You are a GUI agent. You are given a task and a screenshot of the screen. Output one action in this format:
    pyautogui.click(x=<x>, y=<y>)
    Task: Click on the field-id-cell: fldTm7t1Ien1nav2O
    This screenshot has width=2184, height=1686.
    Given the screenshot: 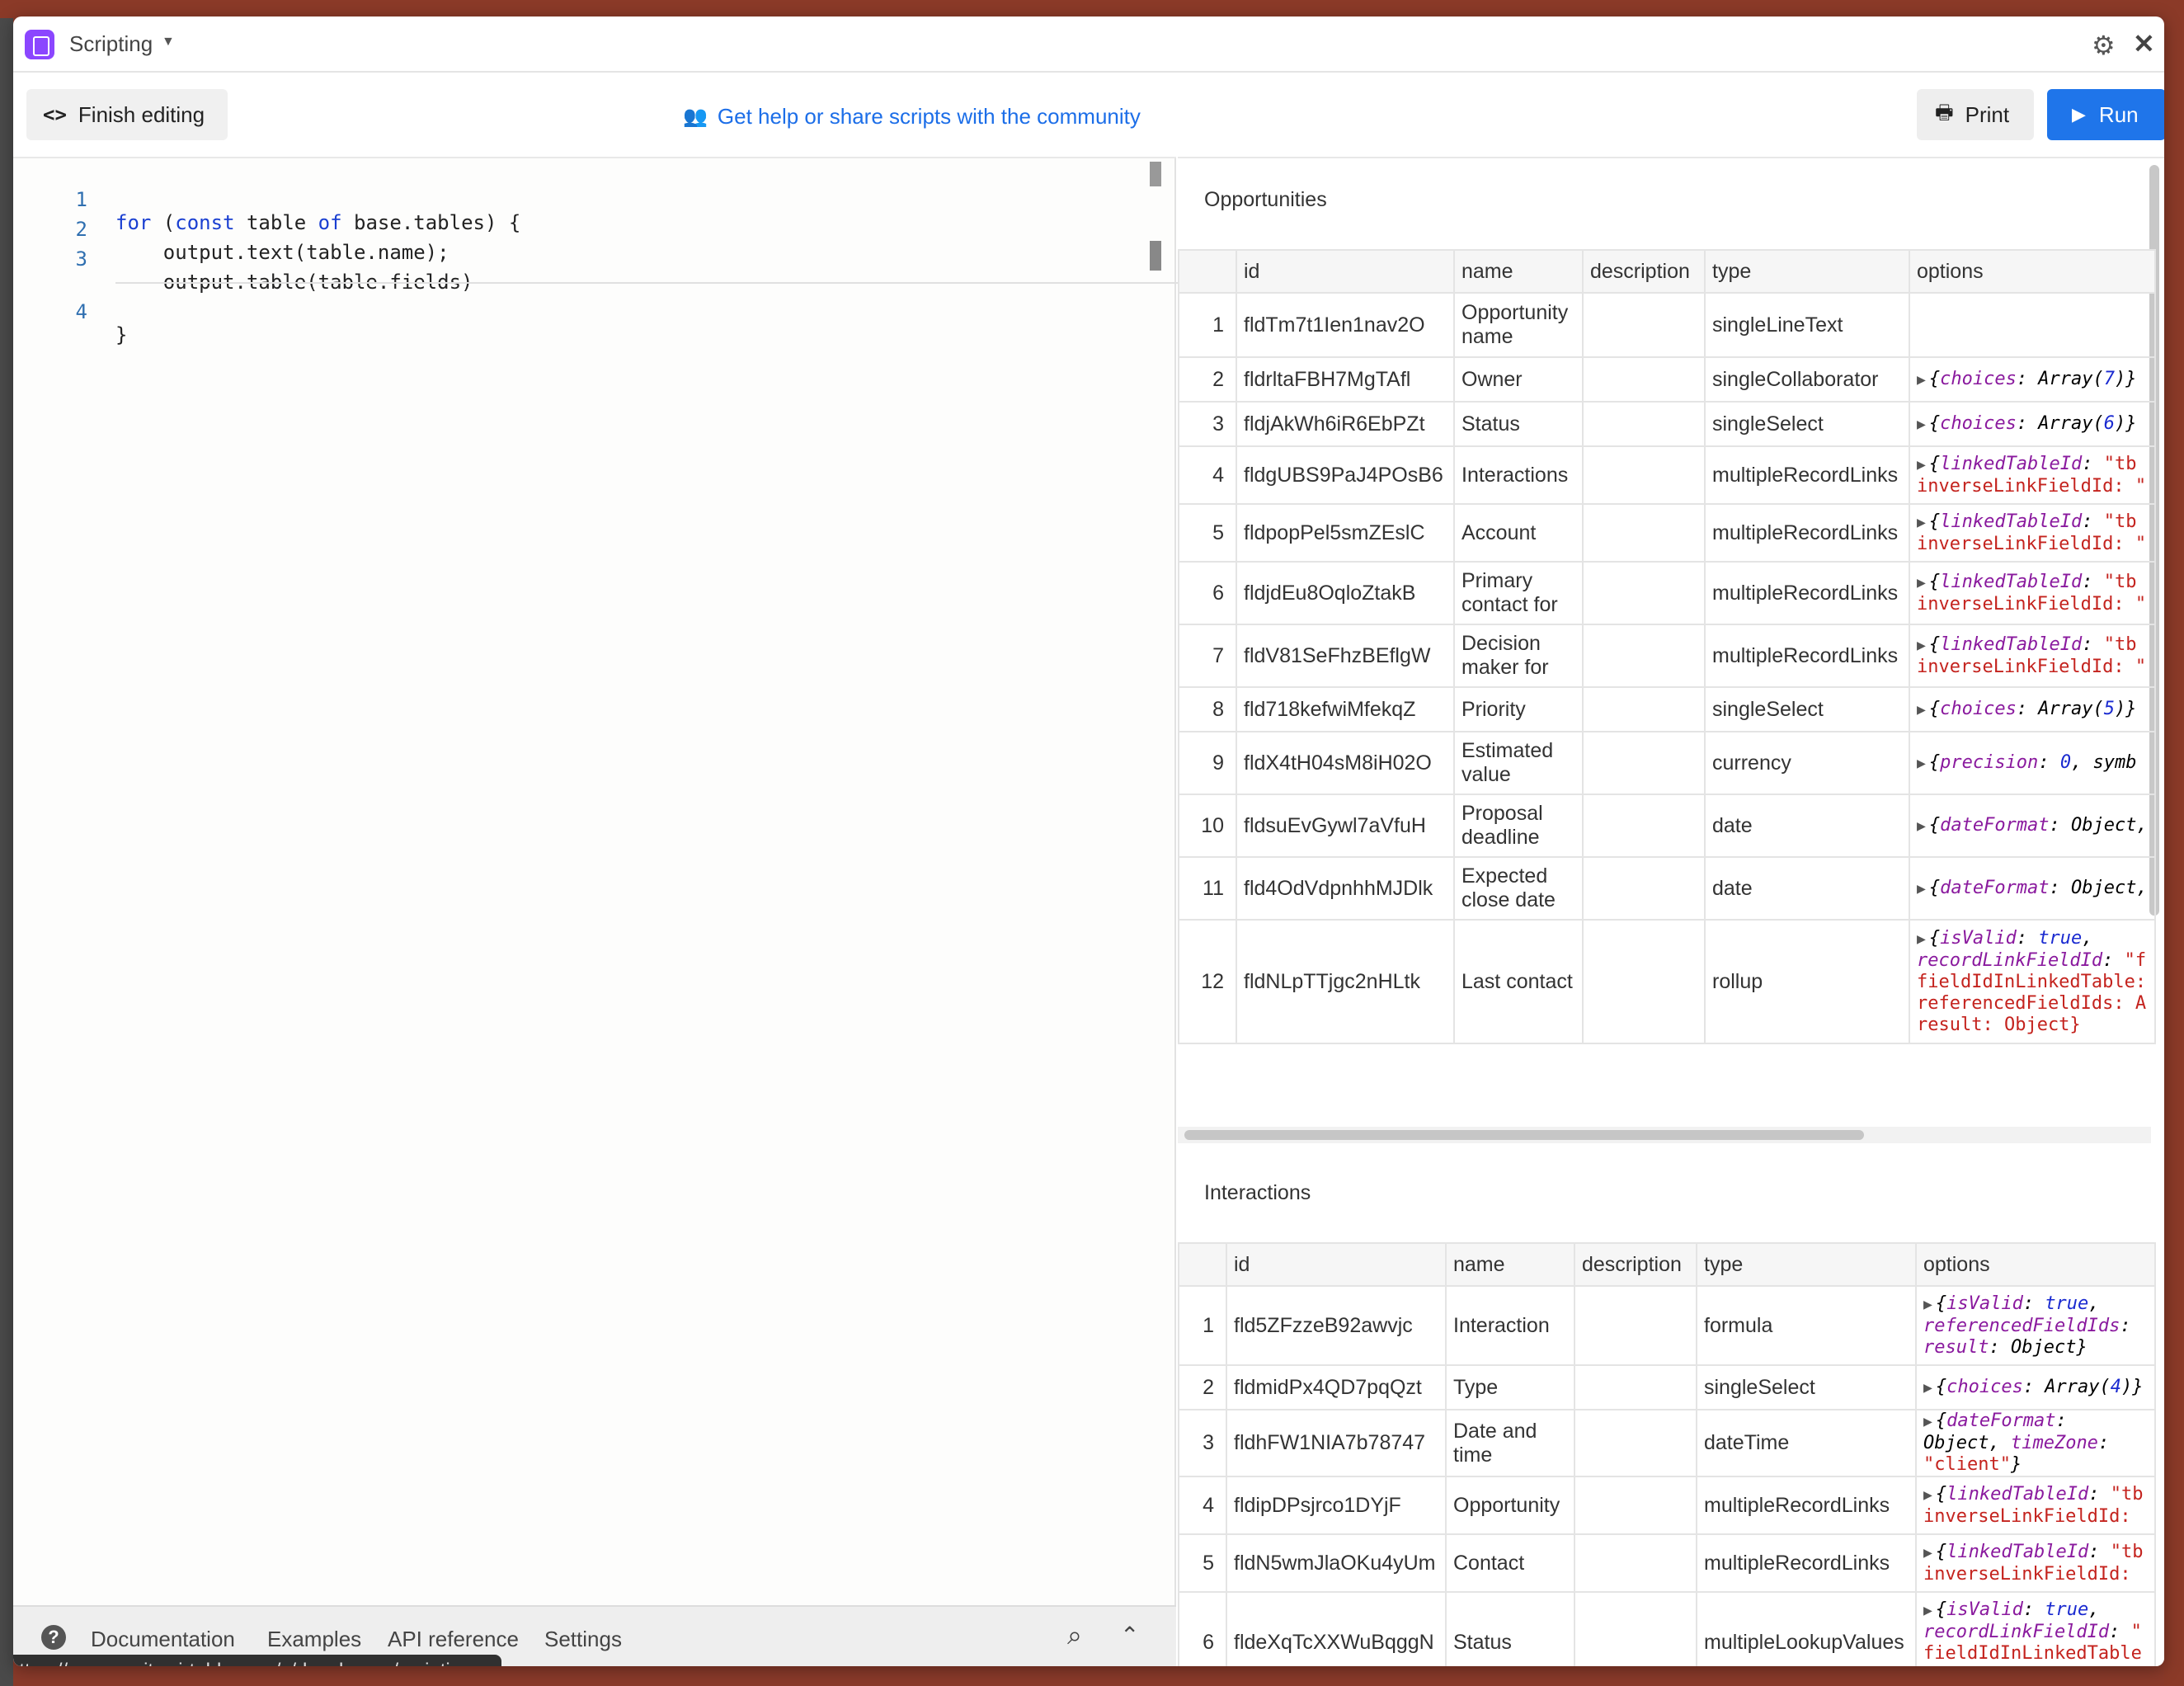 What is the action you would take?
    pyautogui.click(x=1345, y=325)
    